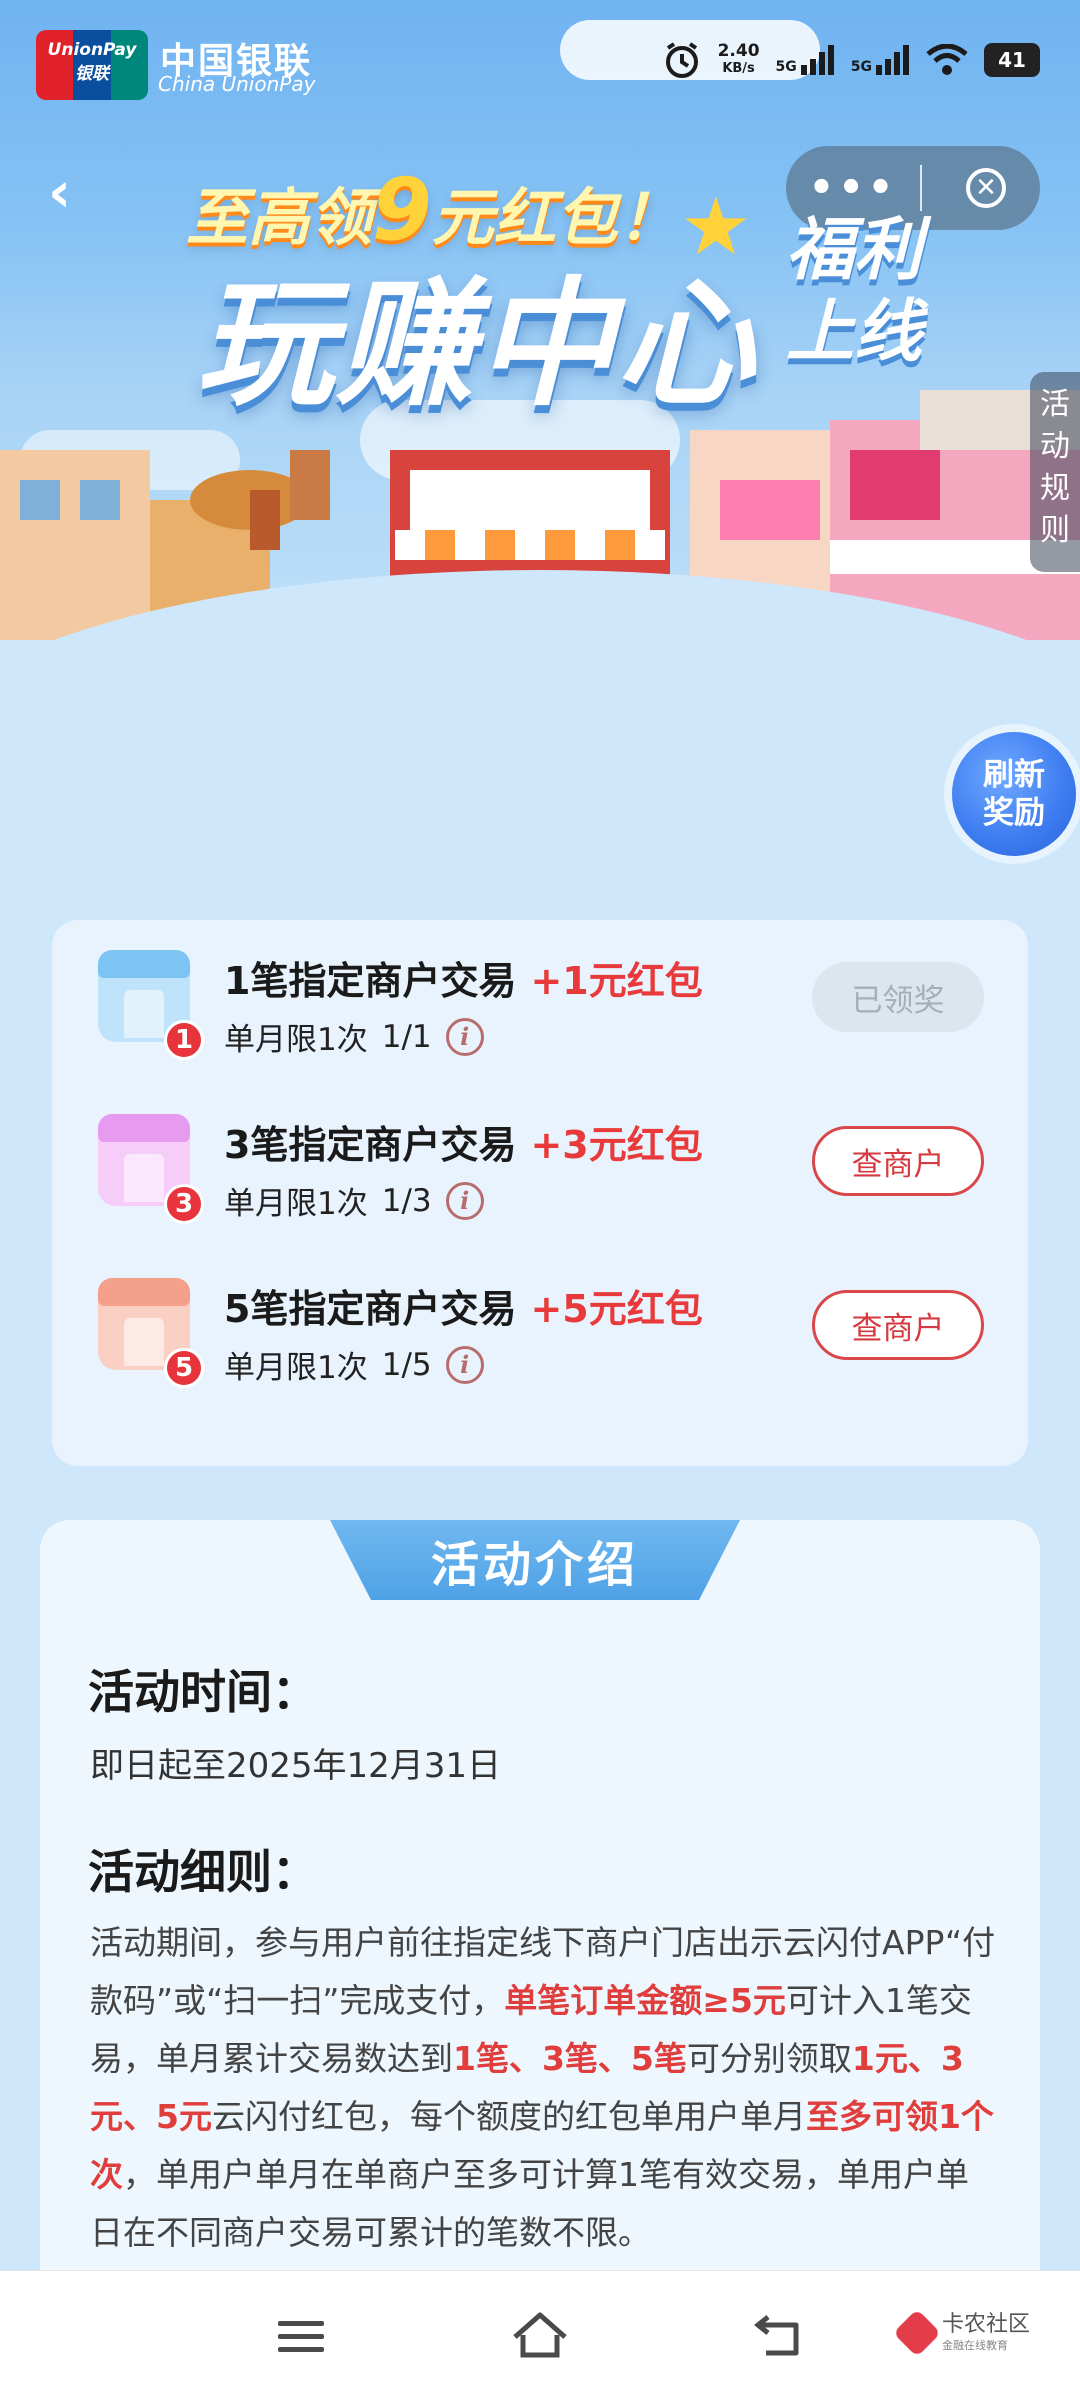 This screenshot has height=2400, width=1080. I want to click on more-options-button: •••, so click(853, 188).